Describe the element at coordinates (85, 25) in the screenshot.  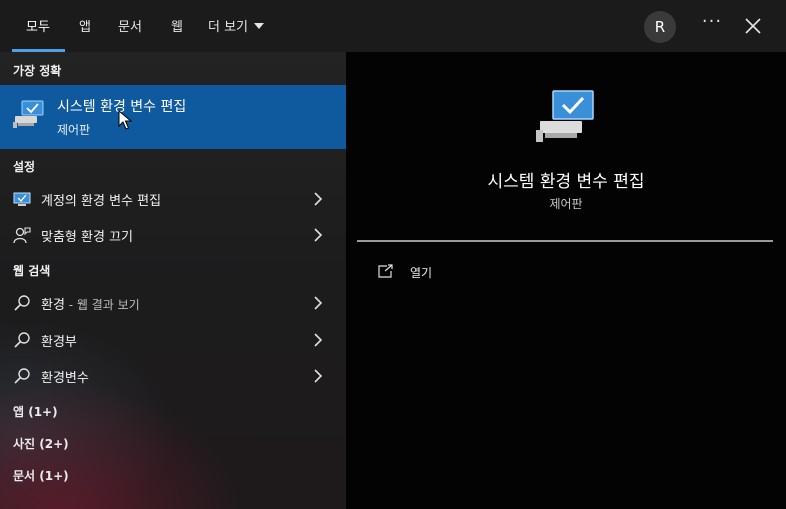
I see `tab-apps: 앱` at that location.